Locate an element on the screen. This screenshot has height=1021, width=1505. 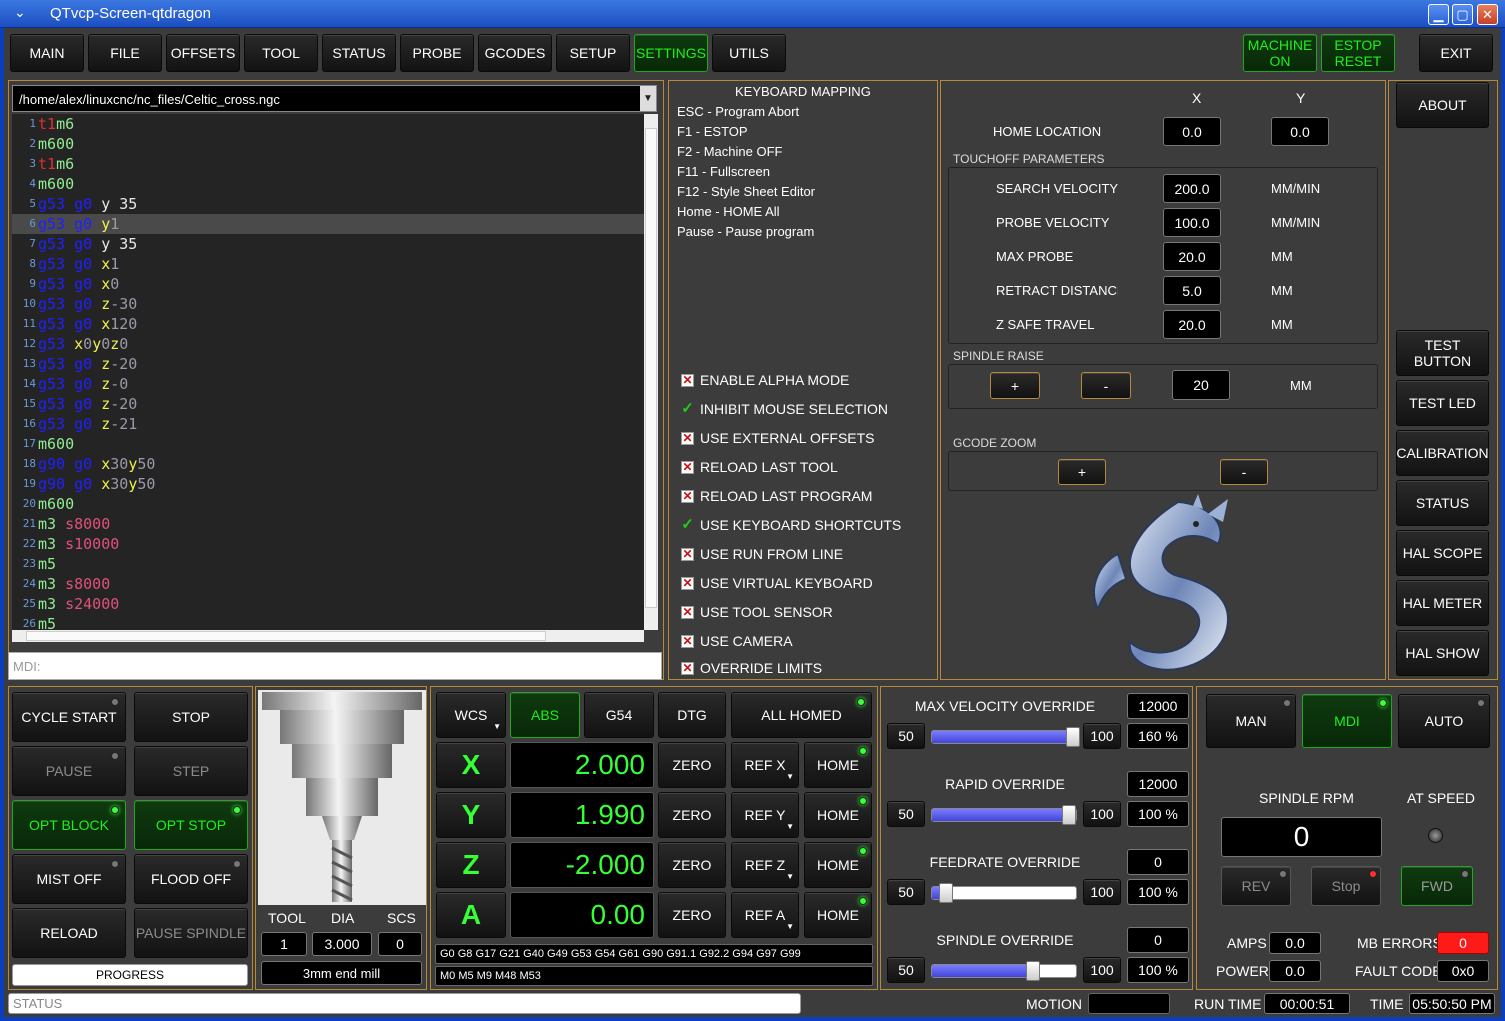
raise-minus-button: - is located at coordinates (1106, 385).